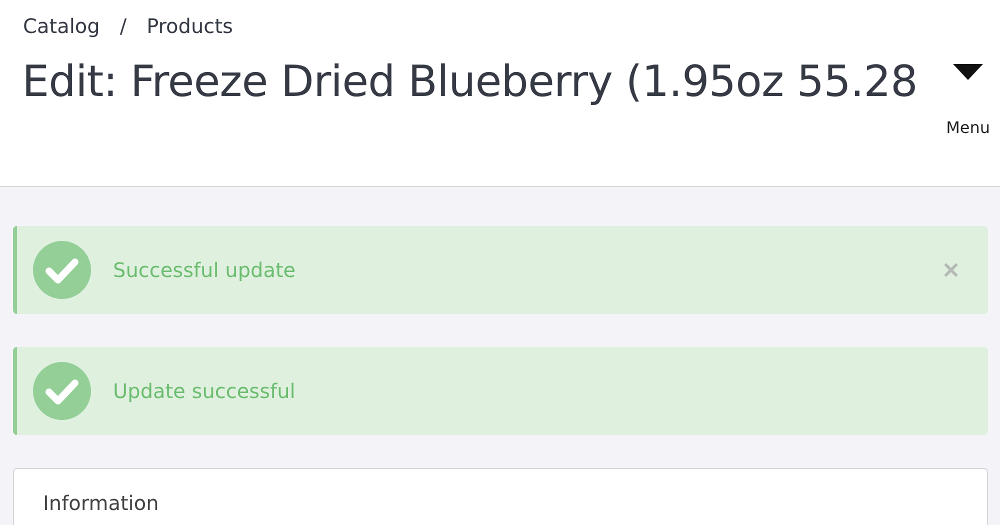 This screenshot has height=525, width=1000. Describe the element at coordinates (189, 26) in the screenshot. I see `breadcrumb-link: Products` at that location.